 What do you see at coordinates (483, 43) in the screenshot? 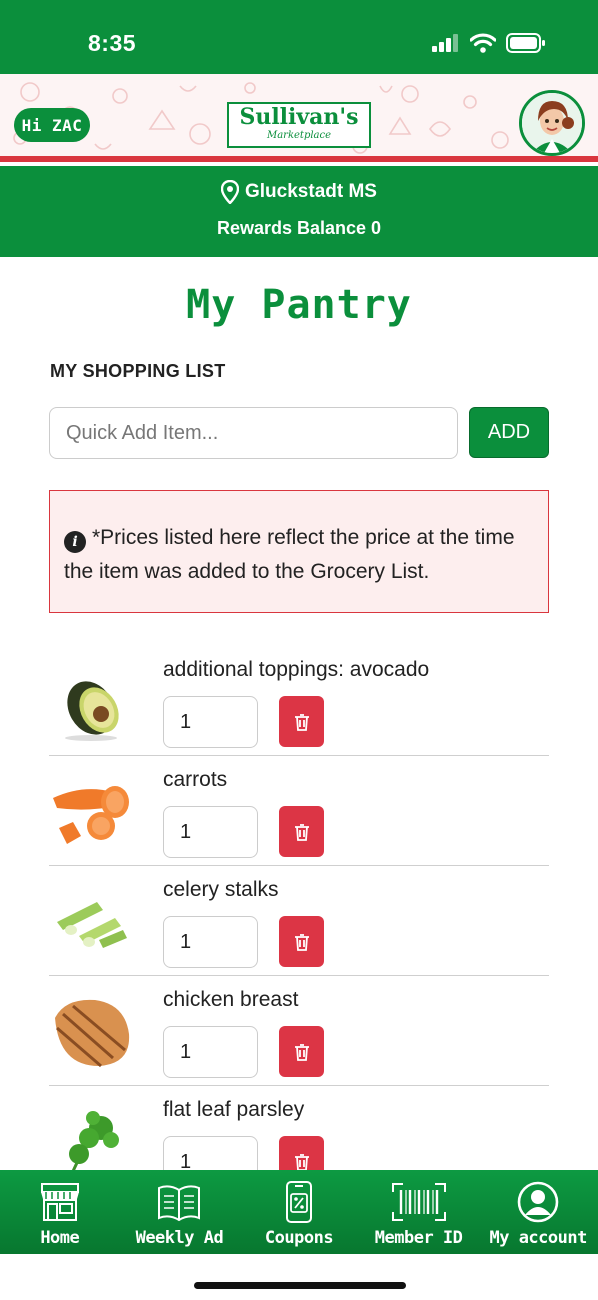
I see `wifi-icon` at bounding box center [483, 43].